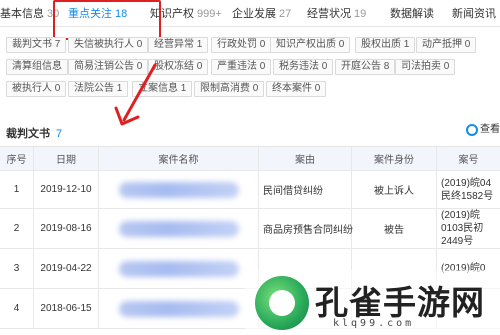 The width and height of the screenshot is (500, 335). Describe the element at coordinates (400, 302) in the screenshot. I see `watermark-title: 孔雀手游网` at that location.